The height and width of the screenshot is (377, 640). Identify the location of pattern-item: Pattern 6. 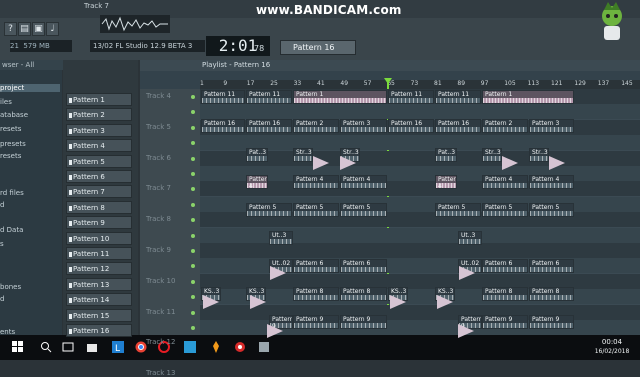
(99, 176).